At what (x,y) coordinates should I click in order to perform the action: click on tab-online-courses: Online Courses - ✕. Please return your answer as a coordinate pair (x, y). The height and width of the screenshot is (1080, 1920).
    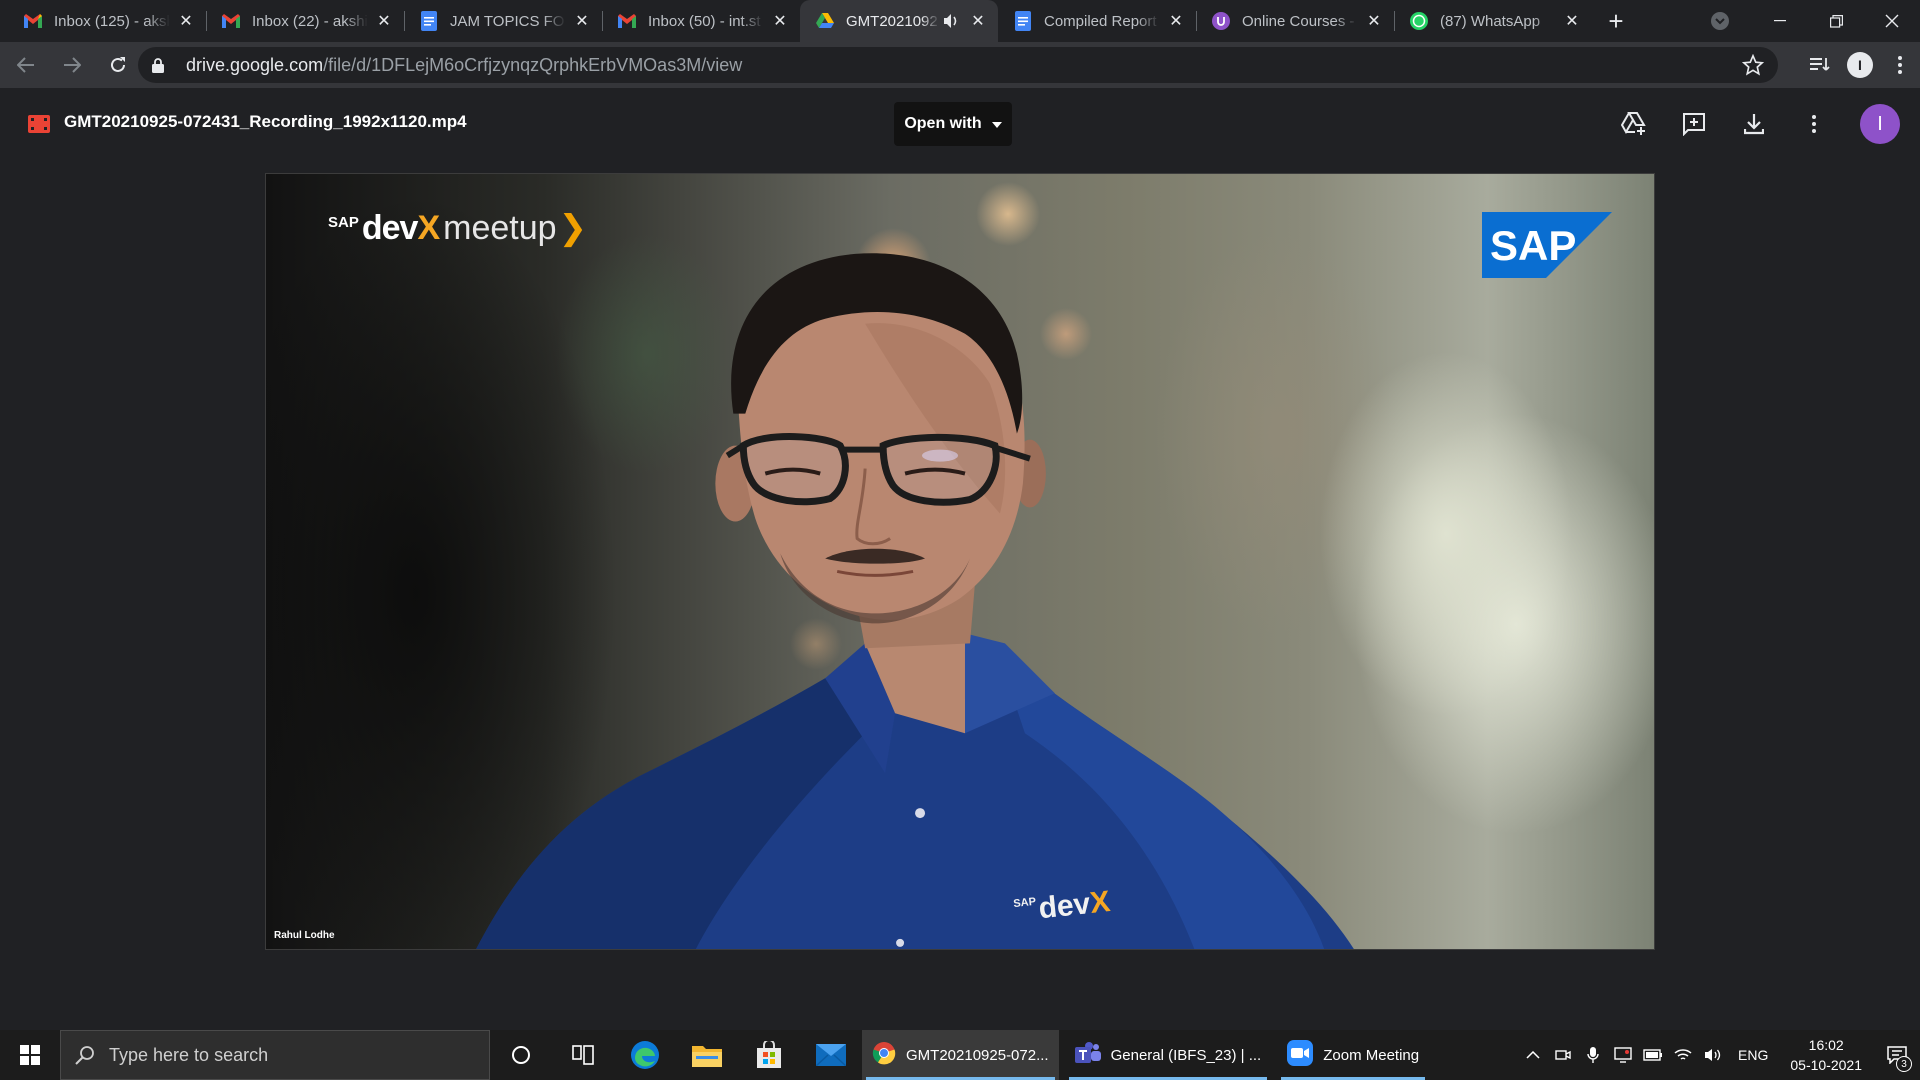
    Looking at the image, I should click on (1295, 21).